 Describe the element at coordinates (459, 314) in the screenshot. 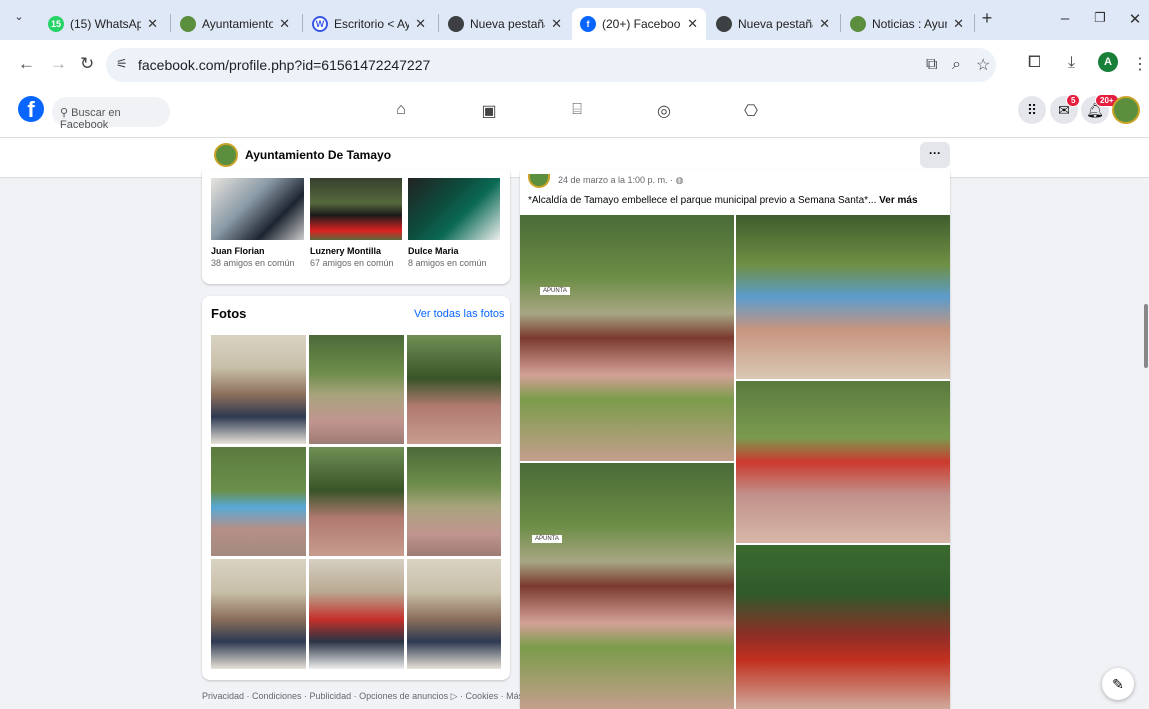

I see `see-all-photos-link: Ver todas las fotos` at that location.